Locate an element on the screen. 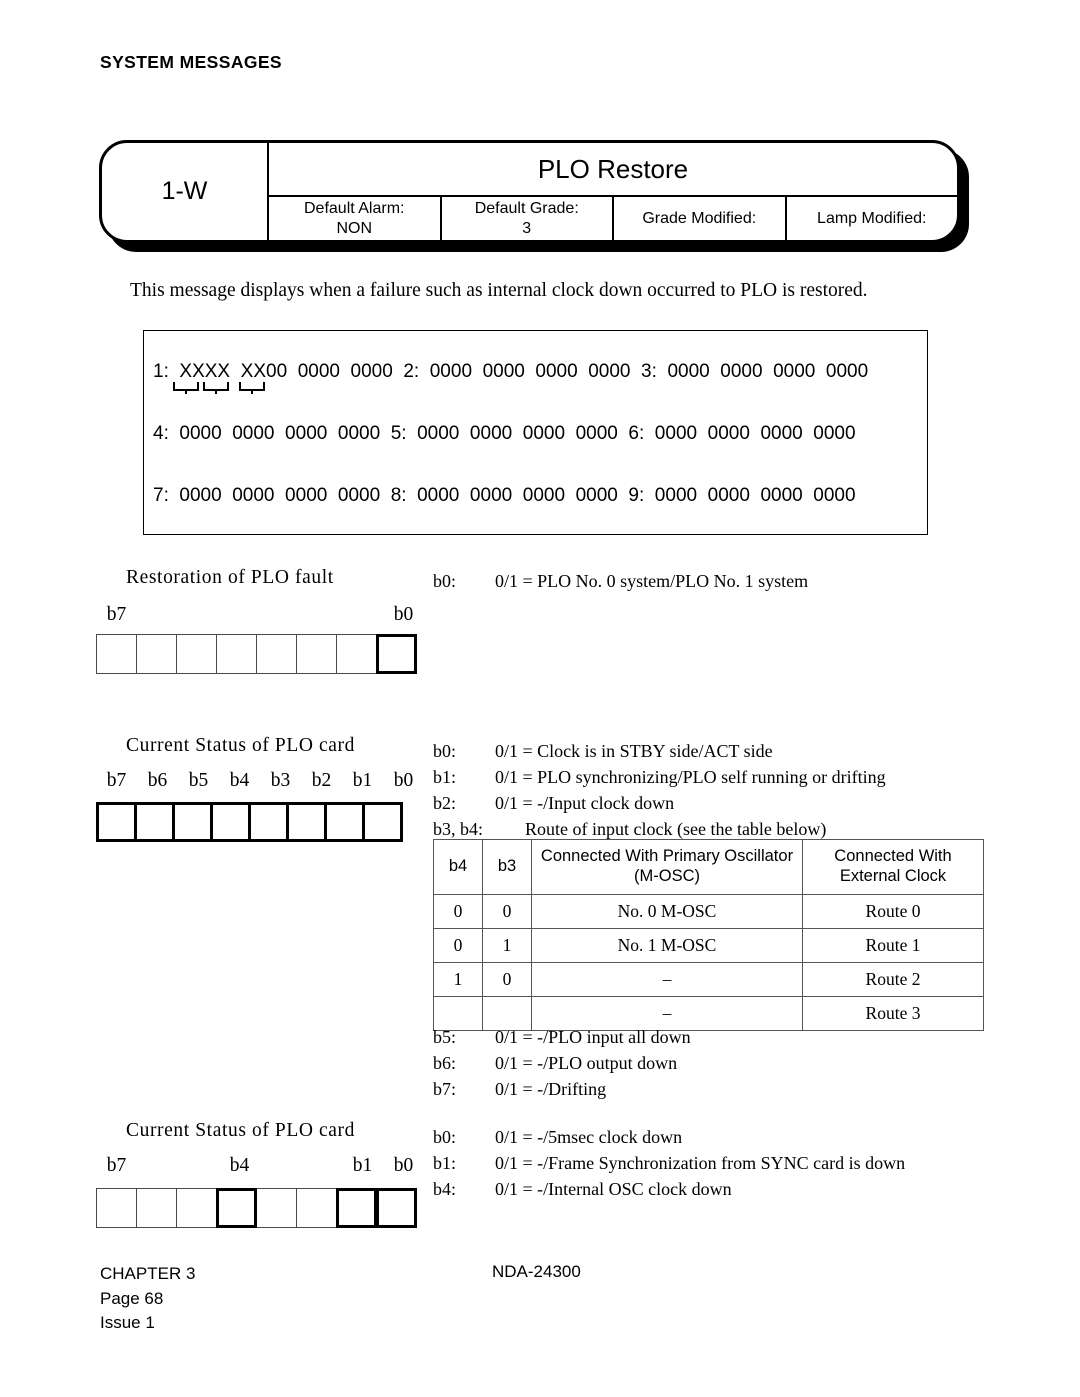 The image size is (1080, 1397). section-title-restoration: Restoration of PLO fault is located at coordinates (230, 577).